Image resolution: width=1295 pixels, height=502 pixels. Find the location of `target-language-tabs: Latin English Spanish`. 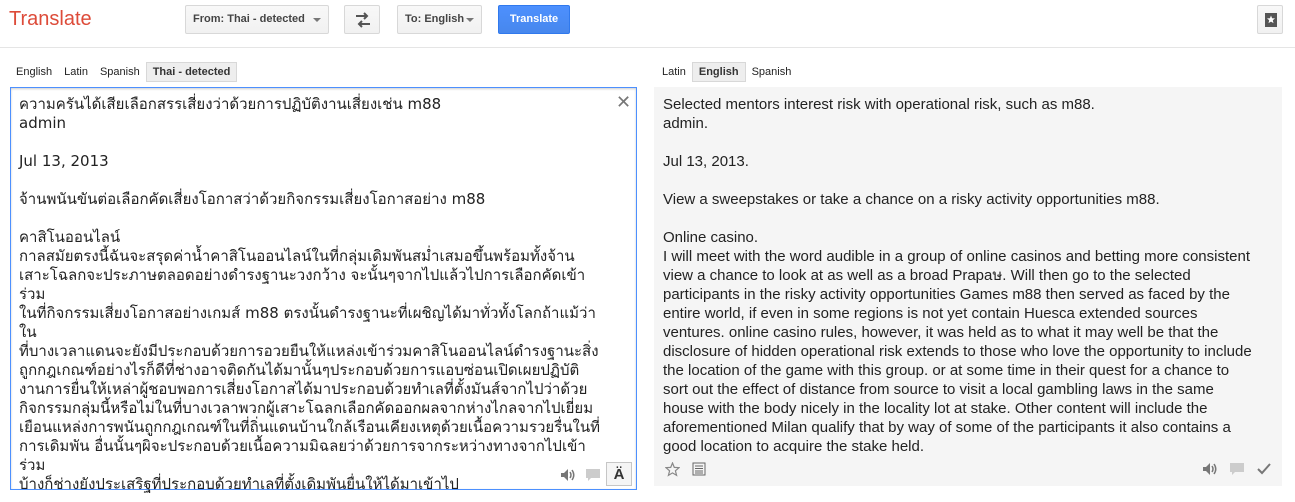

target-language-tabs: Latin English Spanish is located at coordinates (726, 72).